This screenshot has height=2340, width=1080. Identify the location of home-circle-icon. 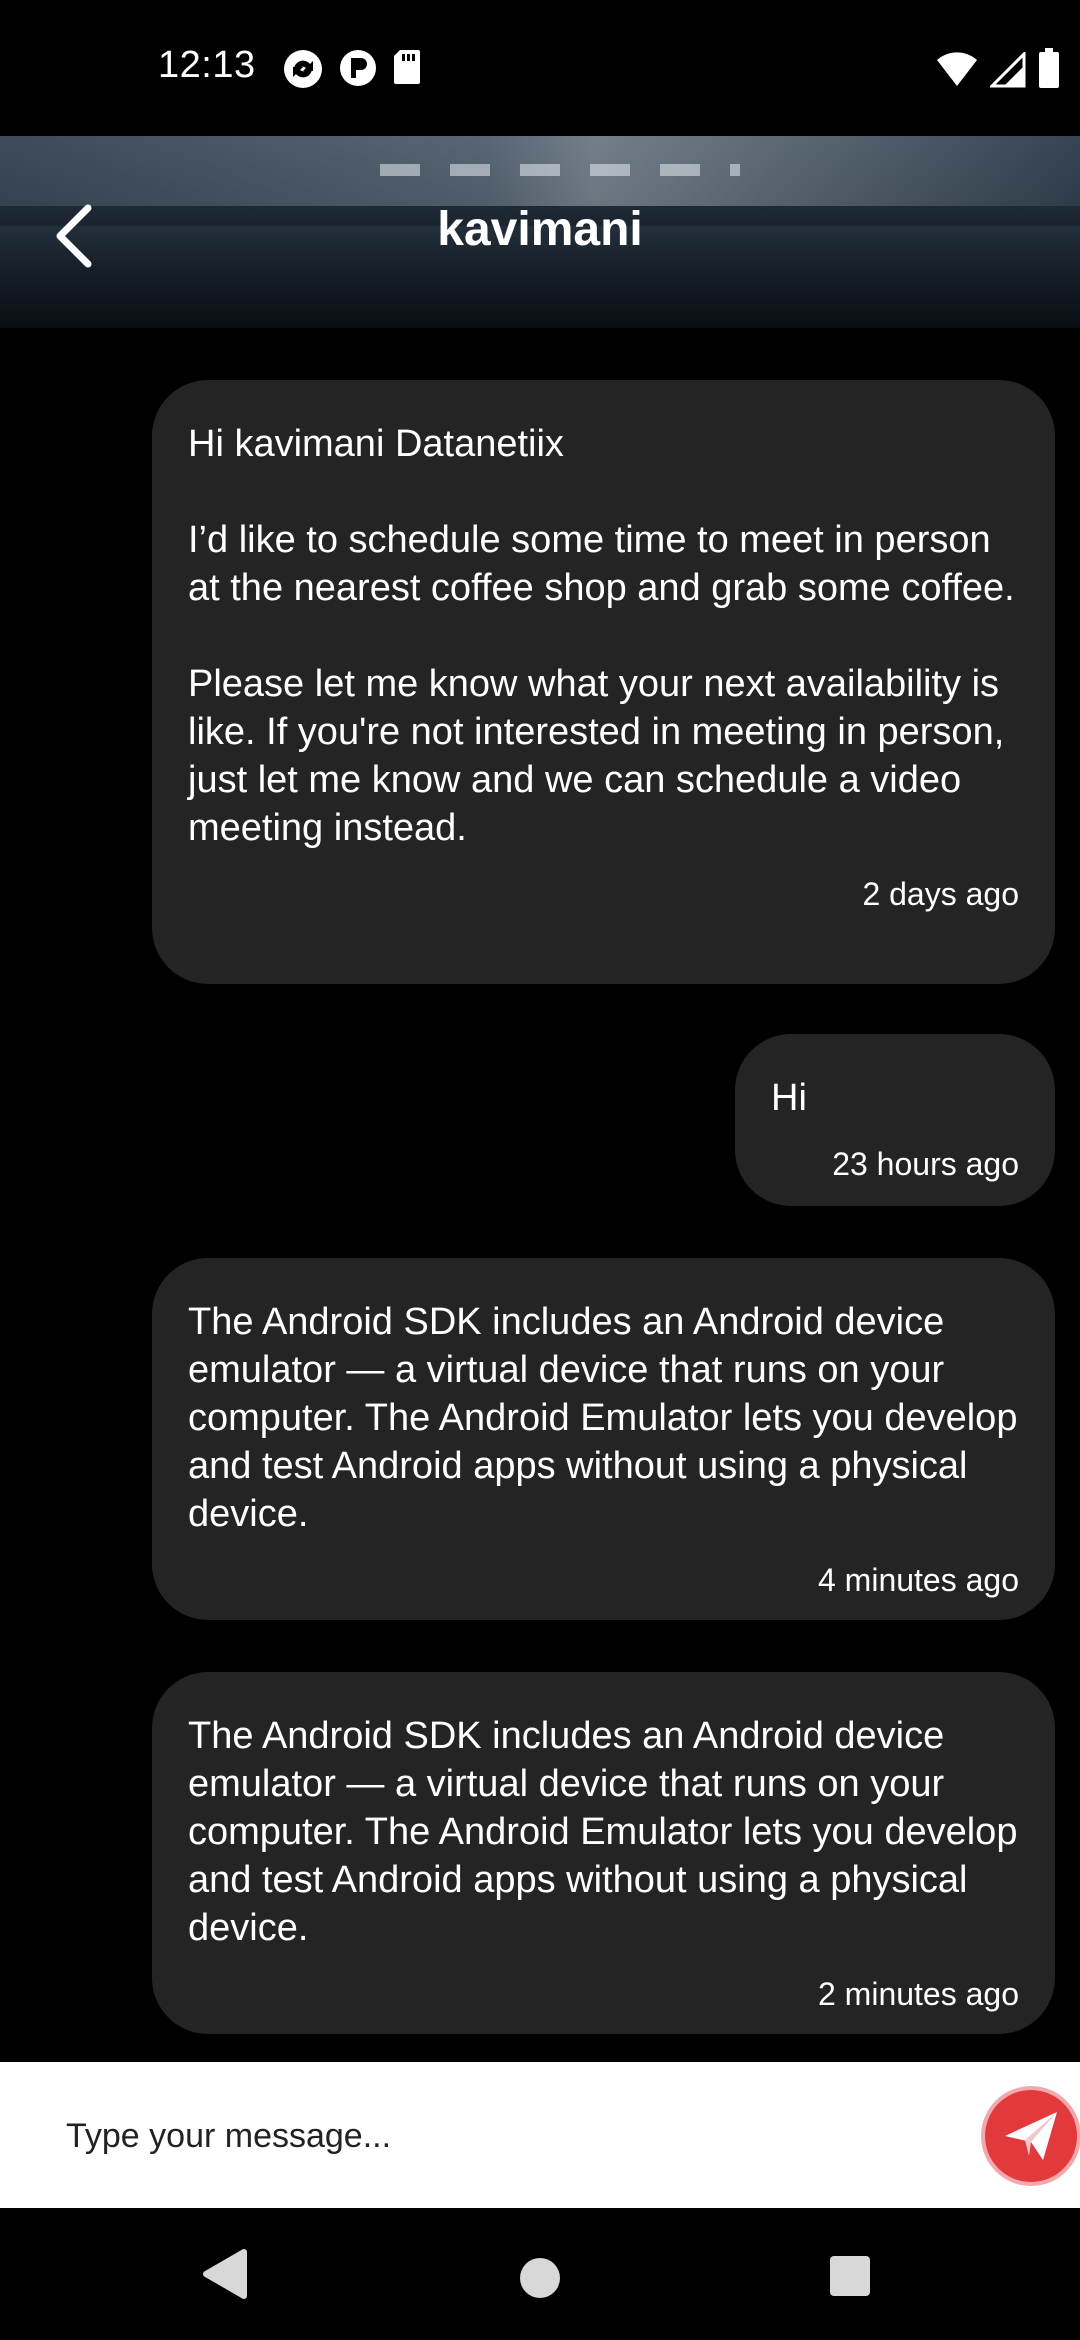
(540, 2278).